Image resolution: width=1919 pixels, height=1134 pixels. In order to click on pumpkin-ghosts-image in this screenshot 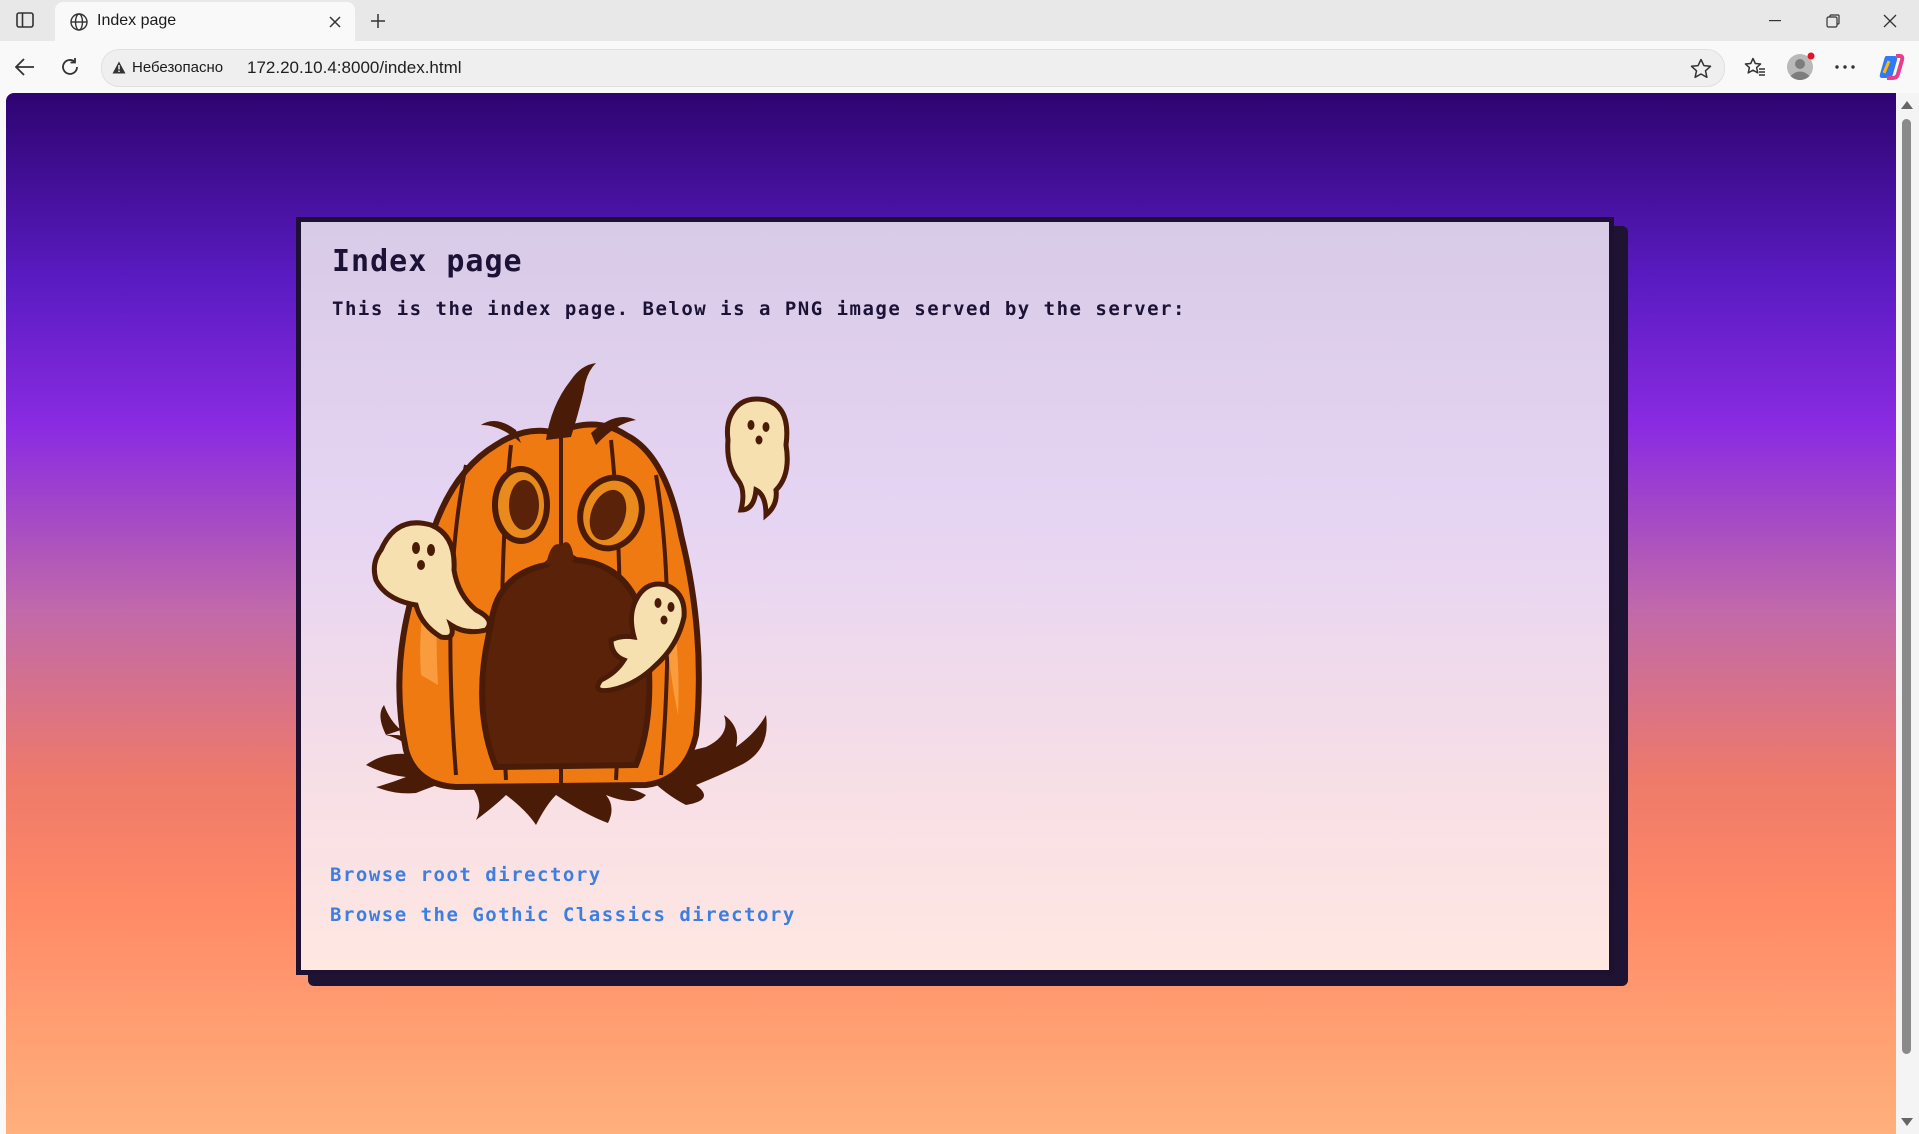, I will do `click(578, 594)`.